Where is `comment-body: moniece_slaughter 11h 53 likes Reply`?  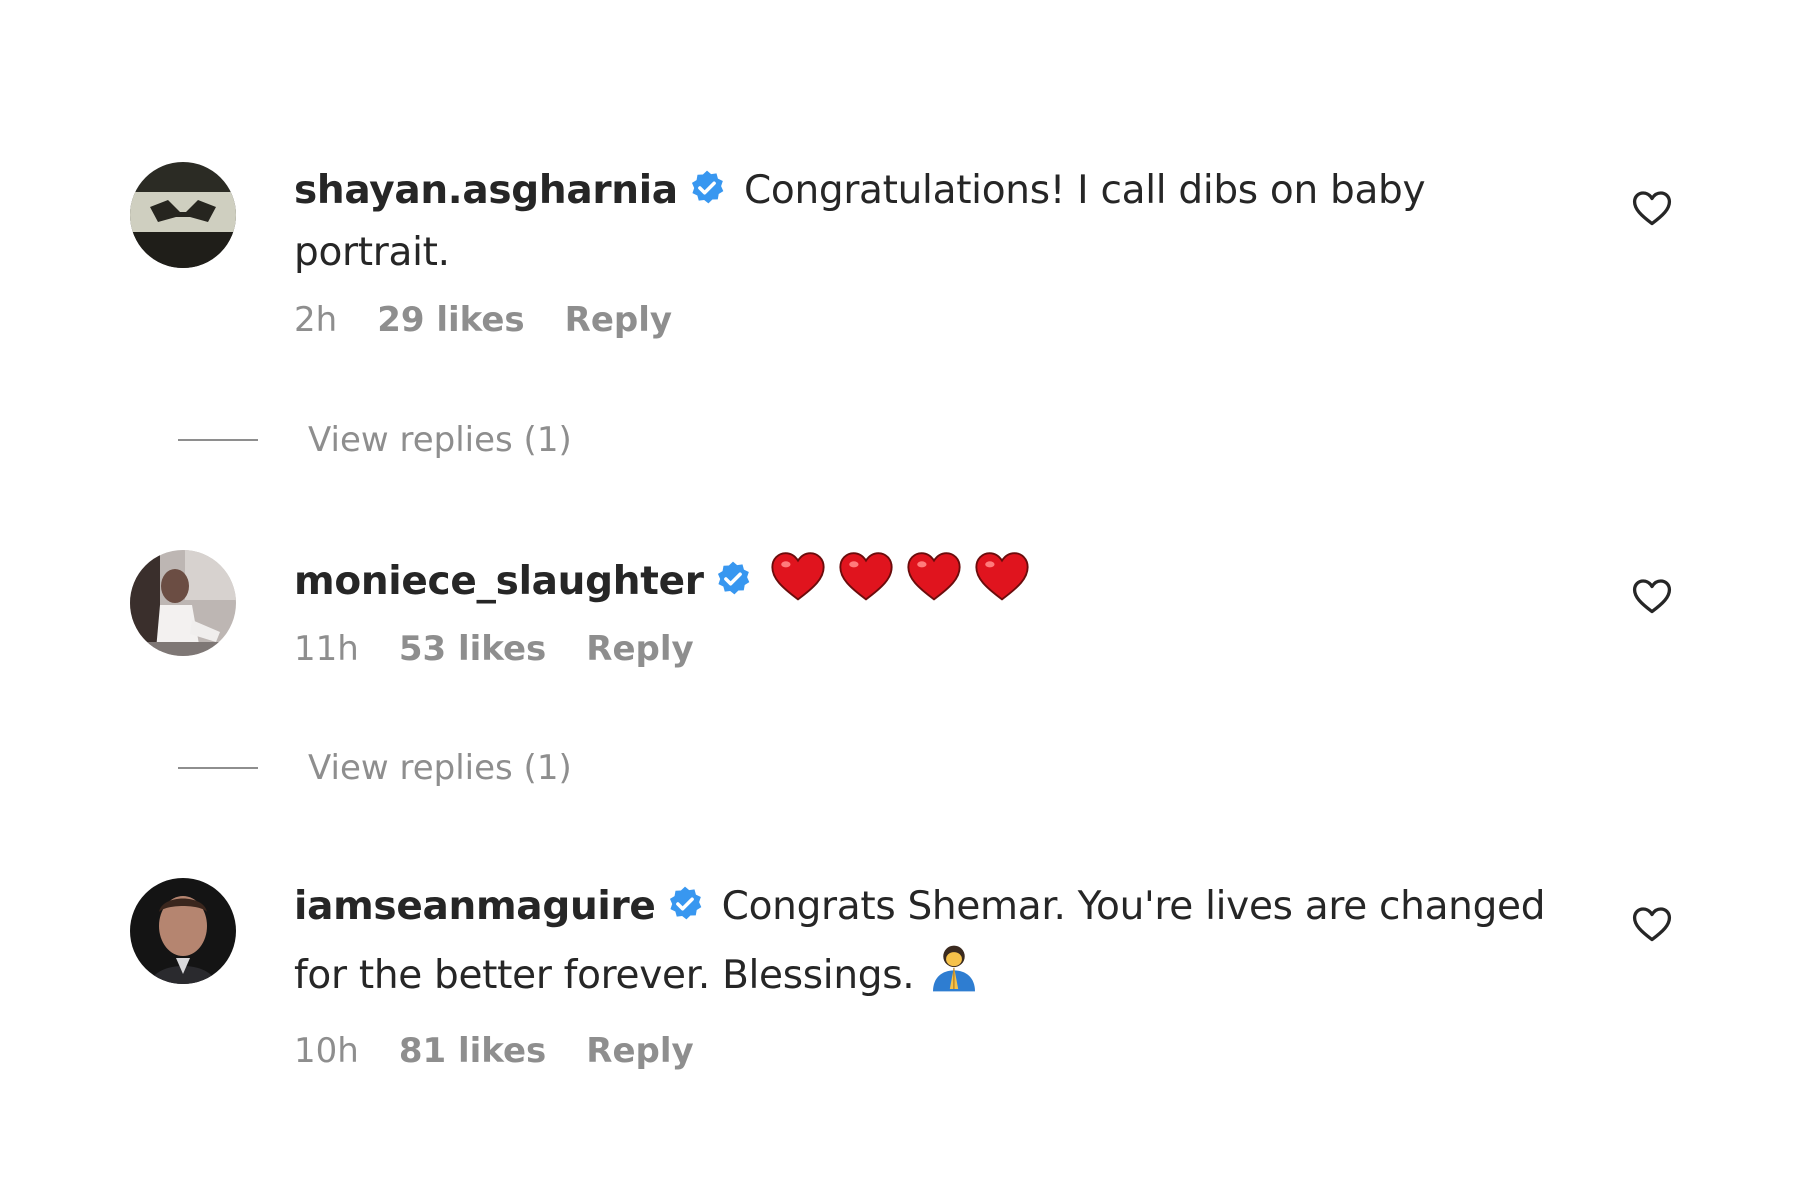
comment-body: moniece_slaughter 11h 53 likes Reply is located at coordinates (939, 609).